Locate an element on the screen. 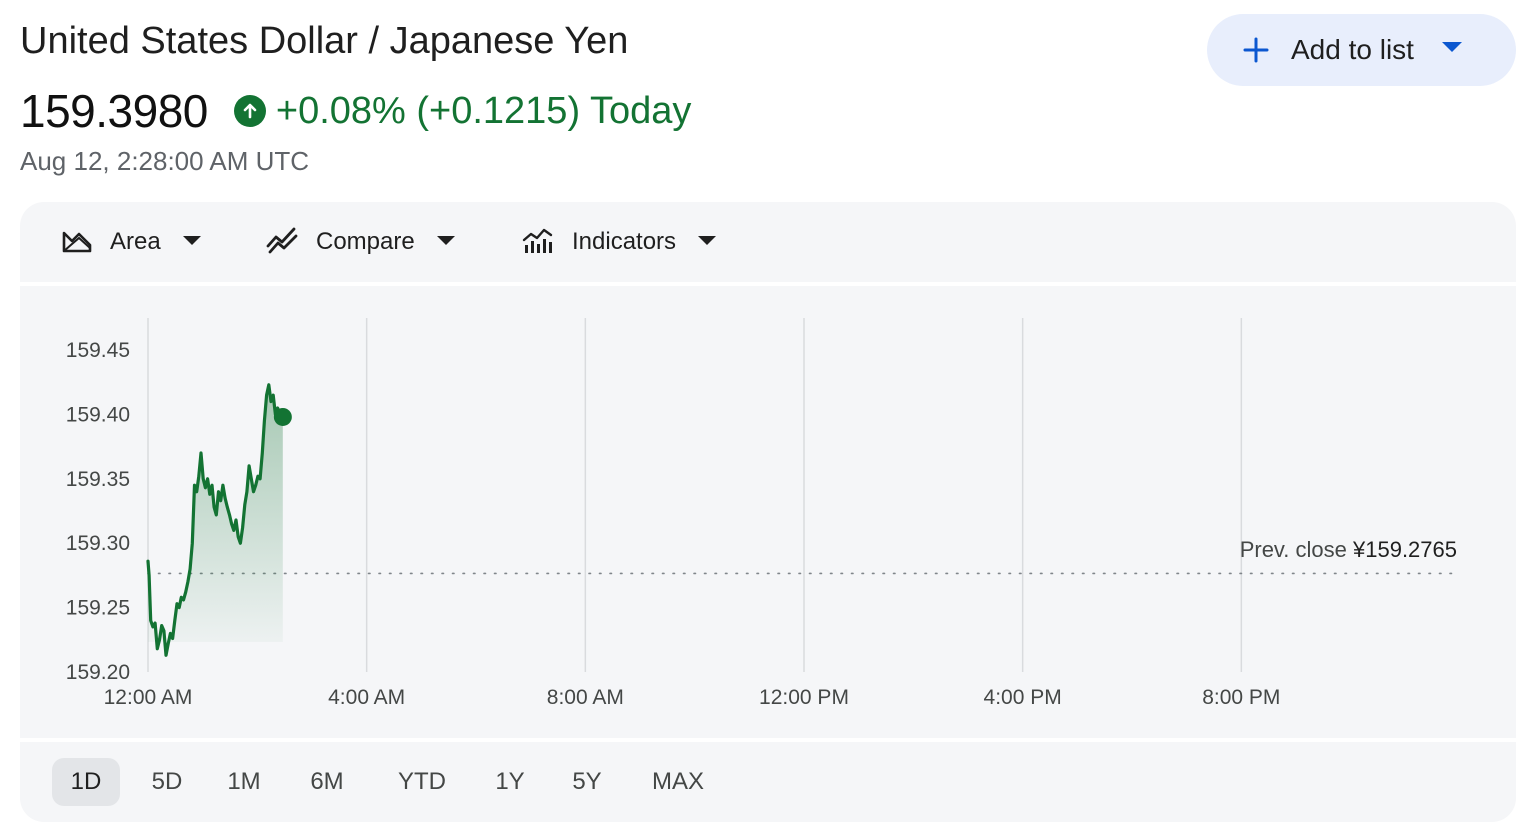  x-tick-label: 4:00 AM is located at coordinates (366, 697).